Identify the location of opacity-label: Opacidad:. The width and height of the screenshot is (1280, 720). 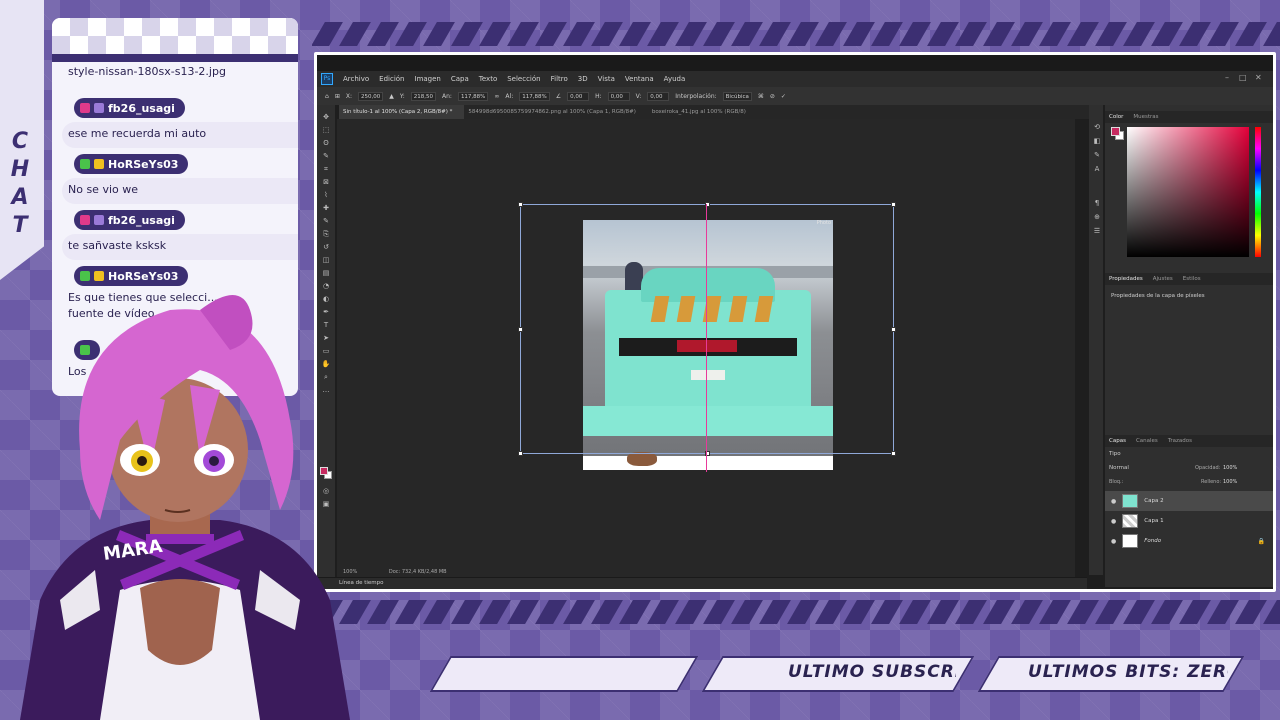
(1208, 468).